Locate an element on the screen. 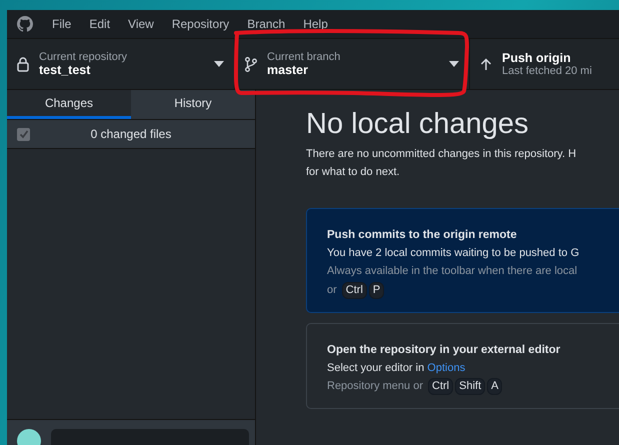 This screenshot has height=445, width=619. menu-item: Repository is located at coordinates (200, 24).